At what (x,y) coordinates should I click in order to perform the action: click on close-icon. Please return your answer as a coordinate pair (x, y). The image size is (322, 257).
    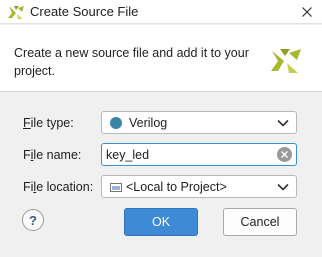
    Looking at the image, I should click on (307, 12).